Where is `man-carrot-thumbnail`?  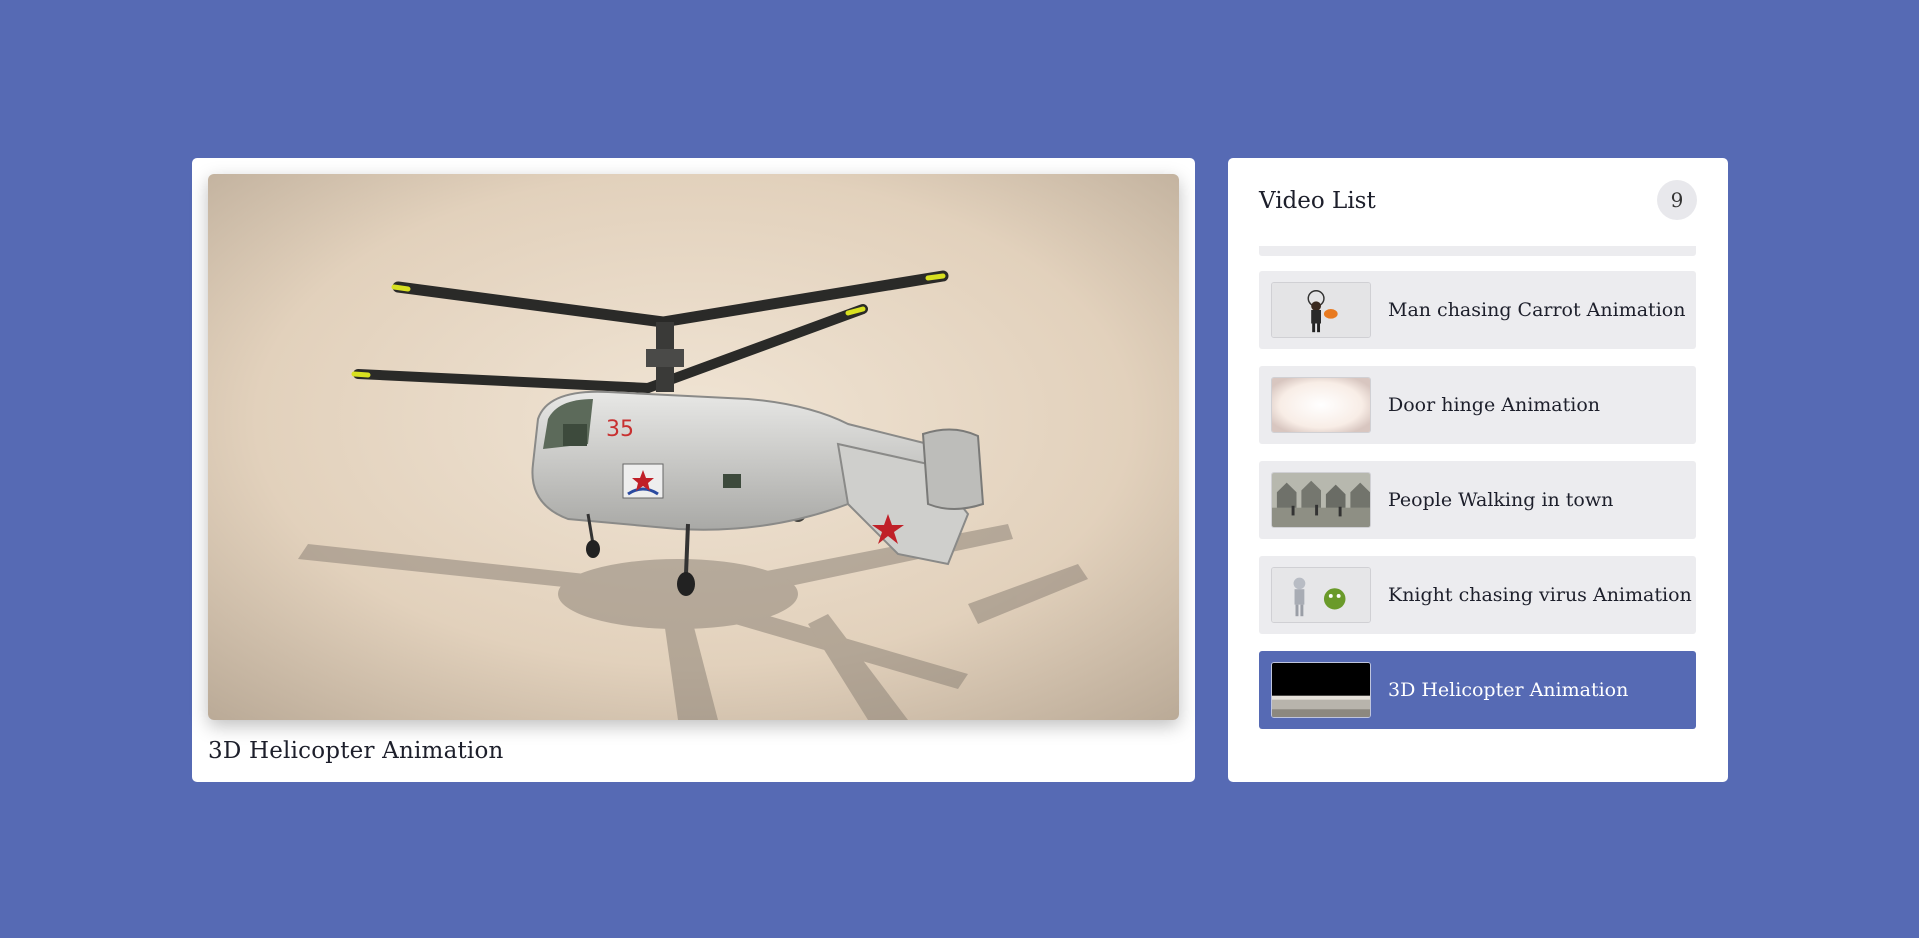 man-carrot-thumbnail is located at coordinates (1321, 310).